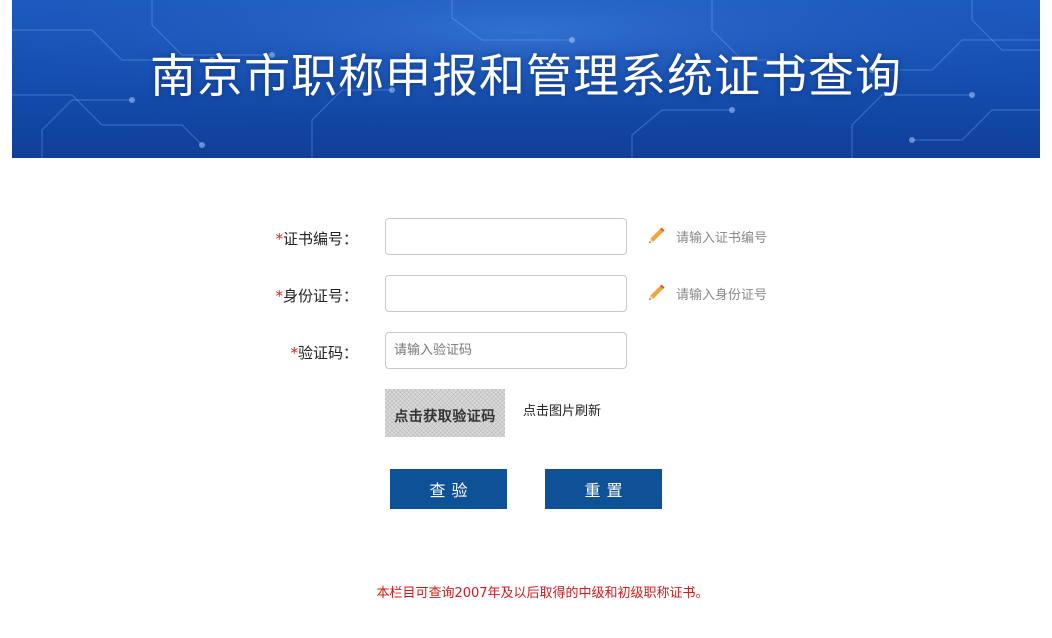  I want to click on cert-number-input, so click(506, 236).